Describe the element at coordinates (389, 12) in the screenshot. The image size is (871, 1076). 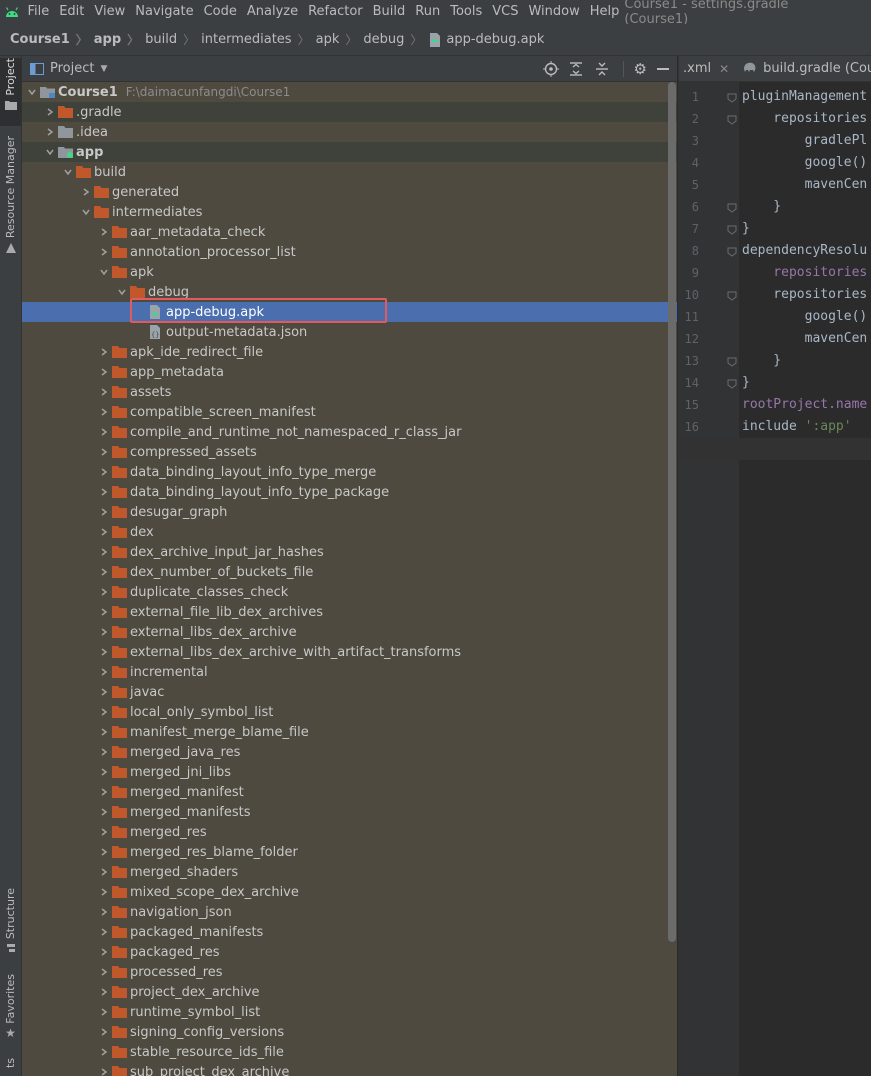
I see `menu-build: Build` at that location.